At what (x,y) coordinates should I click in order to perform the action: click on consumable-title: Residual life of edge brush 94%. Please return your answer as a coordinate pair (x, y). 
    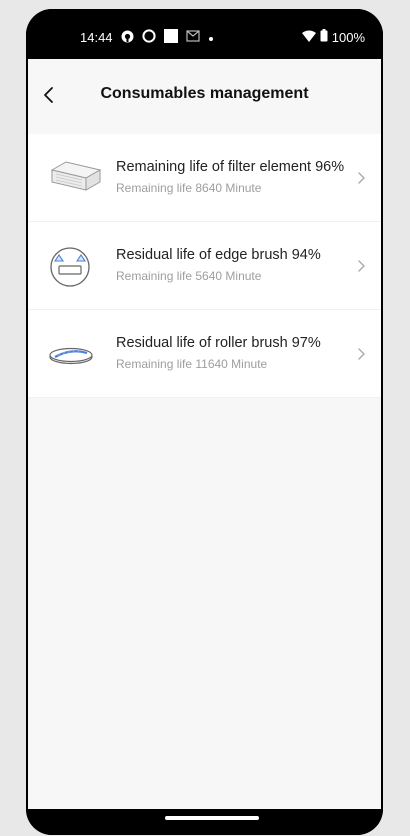
    Looking at the image, I should click on (218, 255).